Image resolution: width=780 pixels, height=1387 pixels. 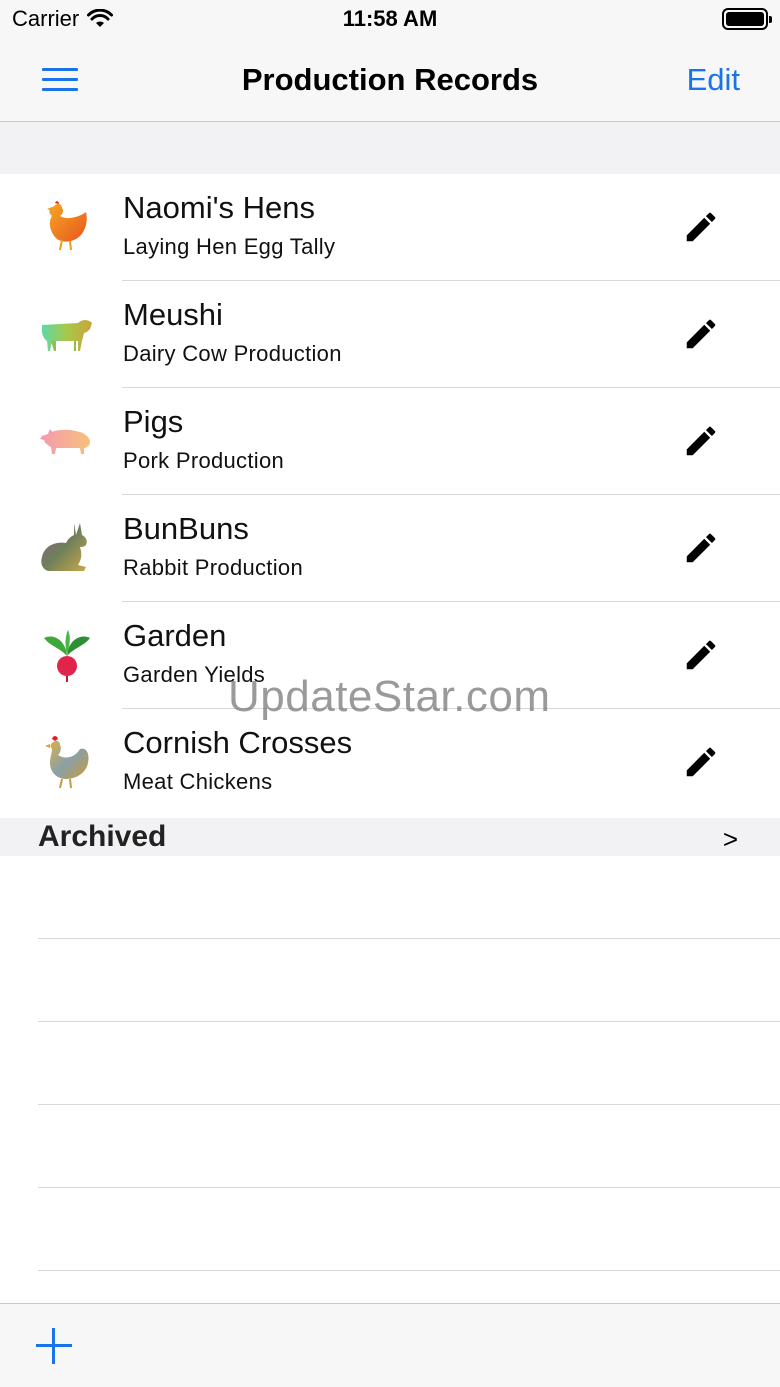 I want to click on record-row-meushi: Meushi Dairy Cow Production, so click(x=390, y=334).